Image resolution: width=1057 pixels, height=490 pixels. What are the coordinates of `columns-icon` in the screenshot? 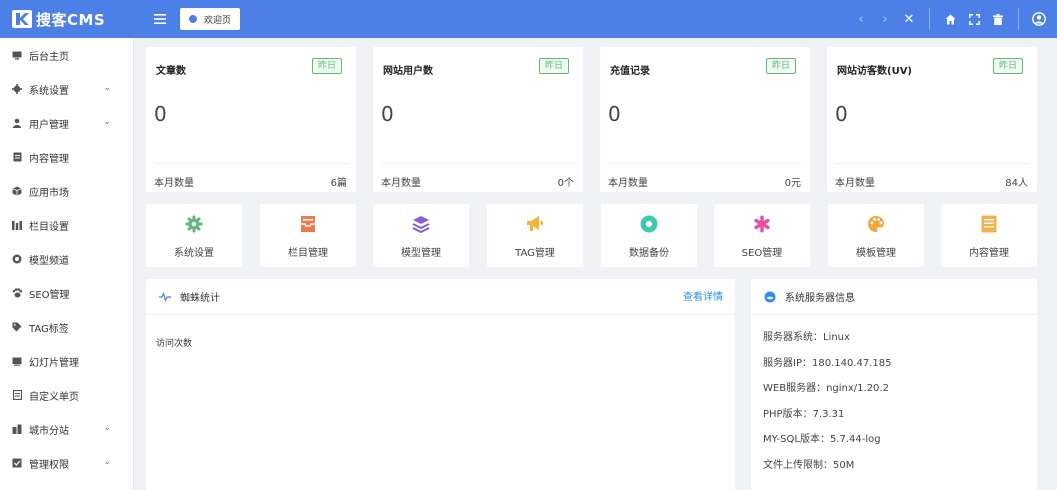 It's located at (17, 225).